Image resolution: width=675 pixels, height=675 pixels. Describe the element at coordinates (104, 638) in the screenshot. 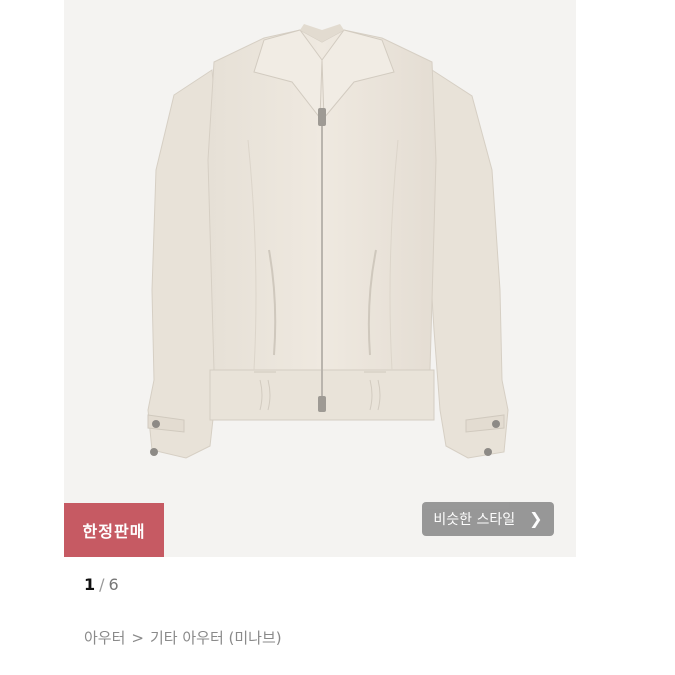

I see `breadcrumb-item-outer: 아우터` at that location.